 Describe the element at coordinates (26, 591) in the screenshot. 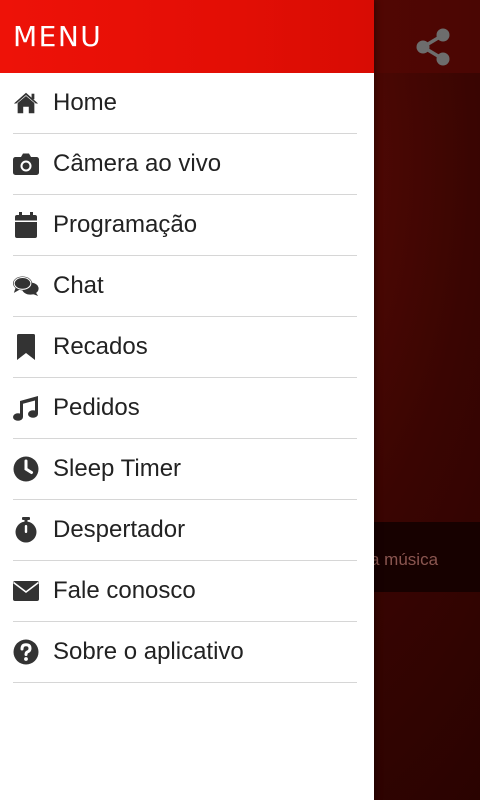

I see `envelope-icon` at that location.